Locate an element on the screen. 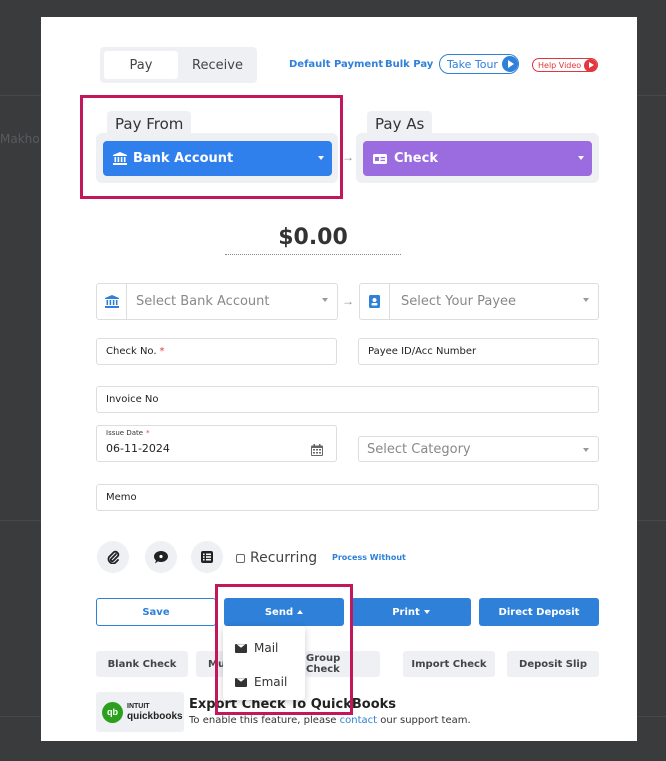 This screenshot has width=666, height=761. quickbooks-icon: qb is located at coordinates (112, 712).